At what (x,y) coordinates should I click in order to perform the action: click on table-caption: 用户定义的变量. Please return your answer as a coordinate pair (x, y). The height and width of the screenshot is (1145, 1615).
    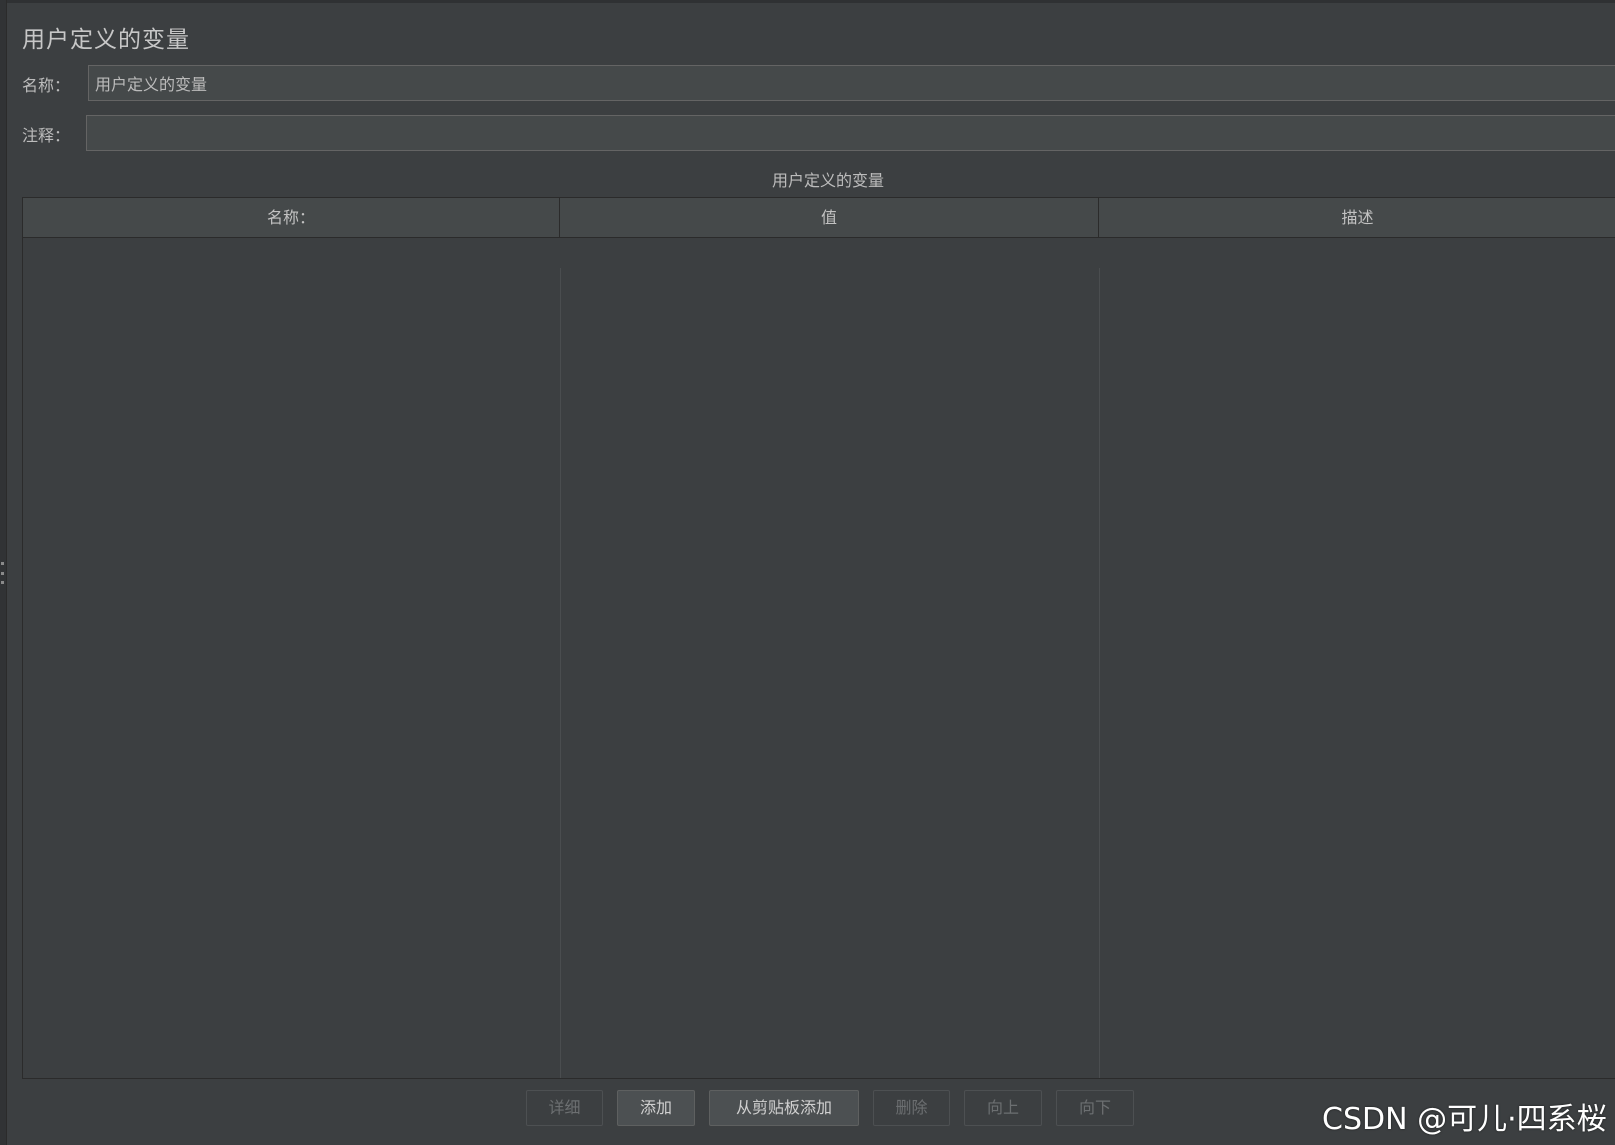
    Looking at the image, I should click on (827, 180).